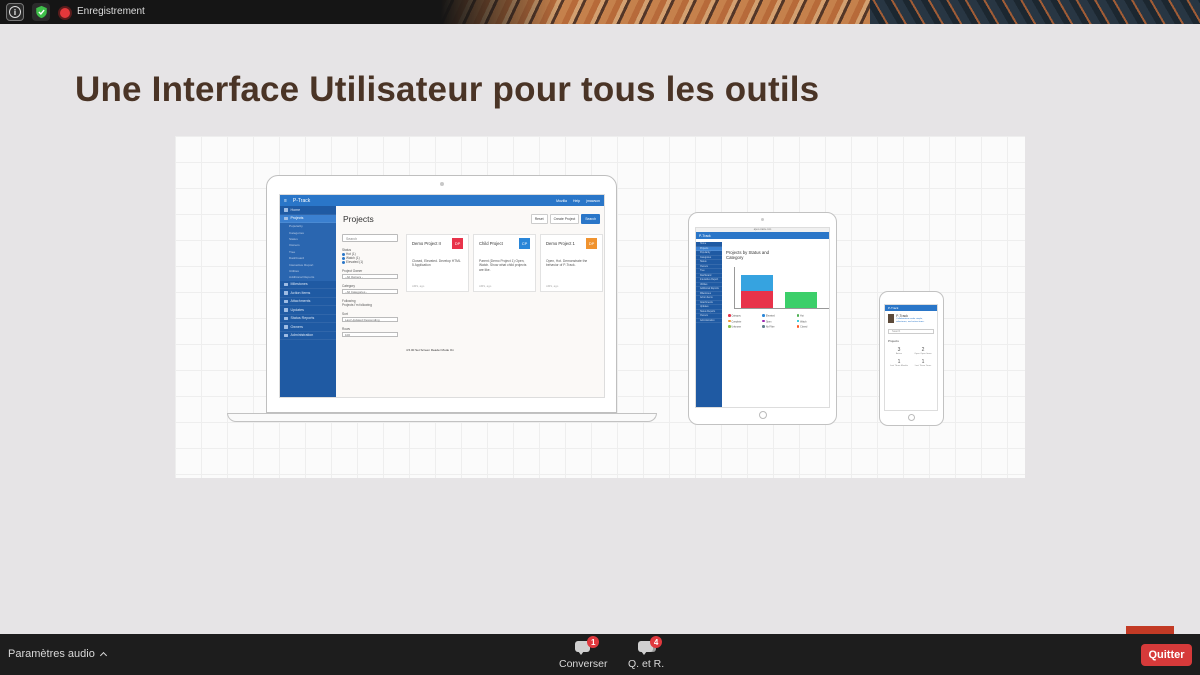 Image resolution: width=1200 pixels, height=675 pixels. Describe the element at coordinates (709, 280) in the screenshot. I see `tablet-nav-item: Interactive Report` at that location.